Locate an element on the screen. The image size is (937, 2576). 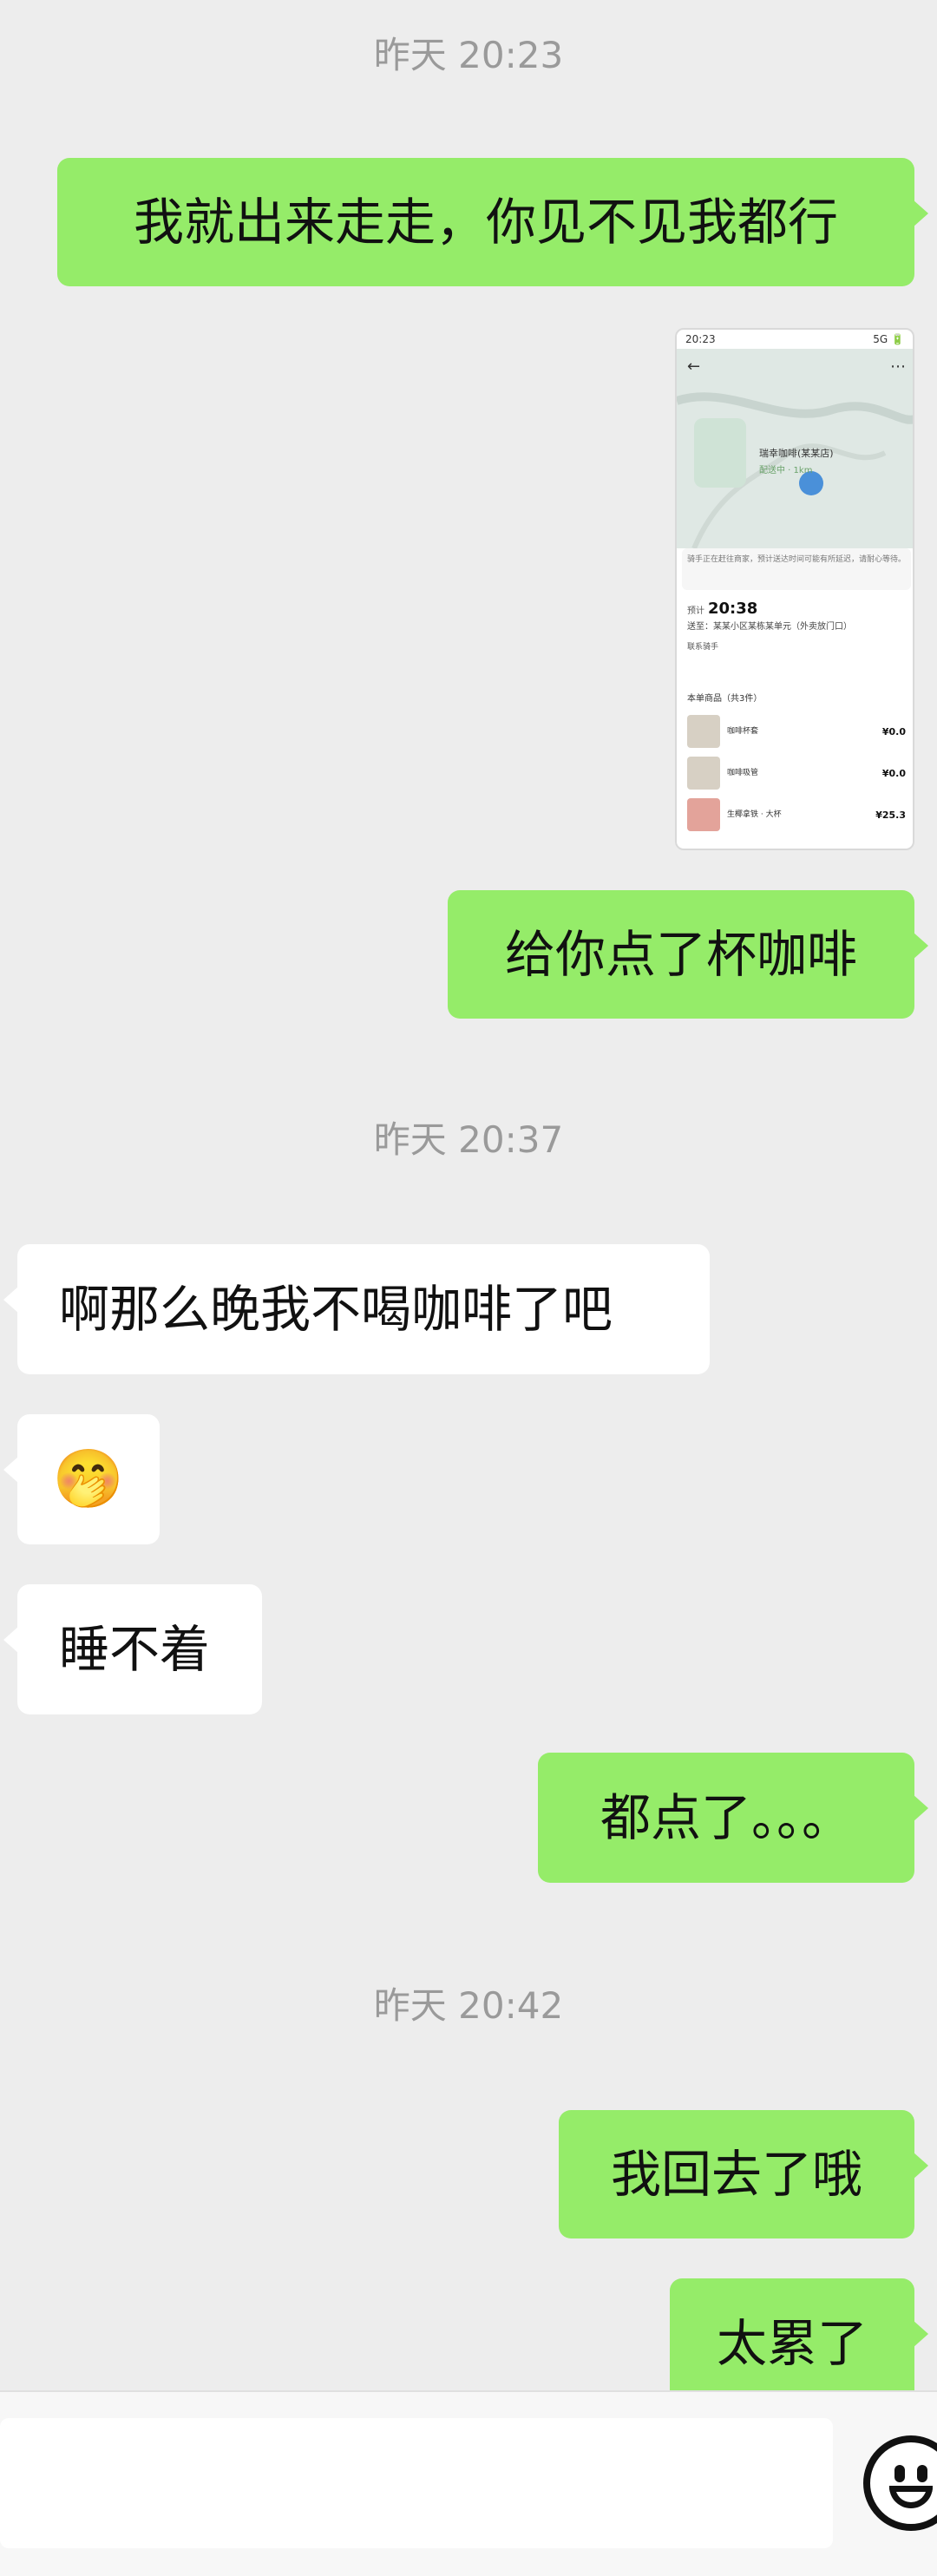
thumbnail-status-bar: 20:23 5G 🔋 is located at coordinates (795, 339).